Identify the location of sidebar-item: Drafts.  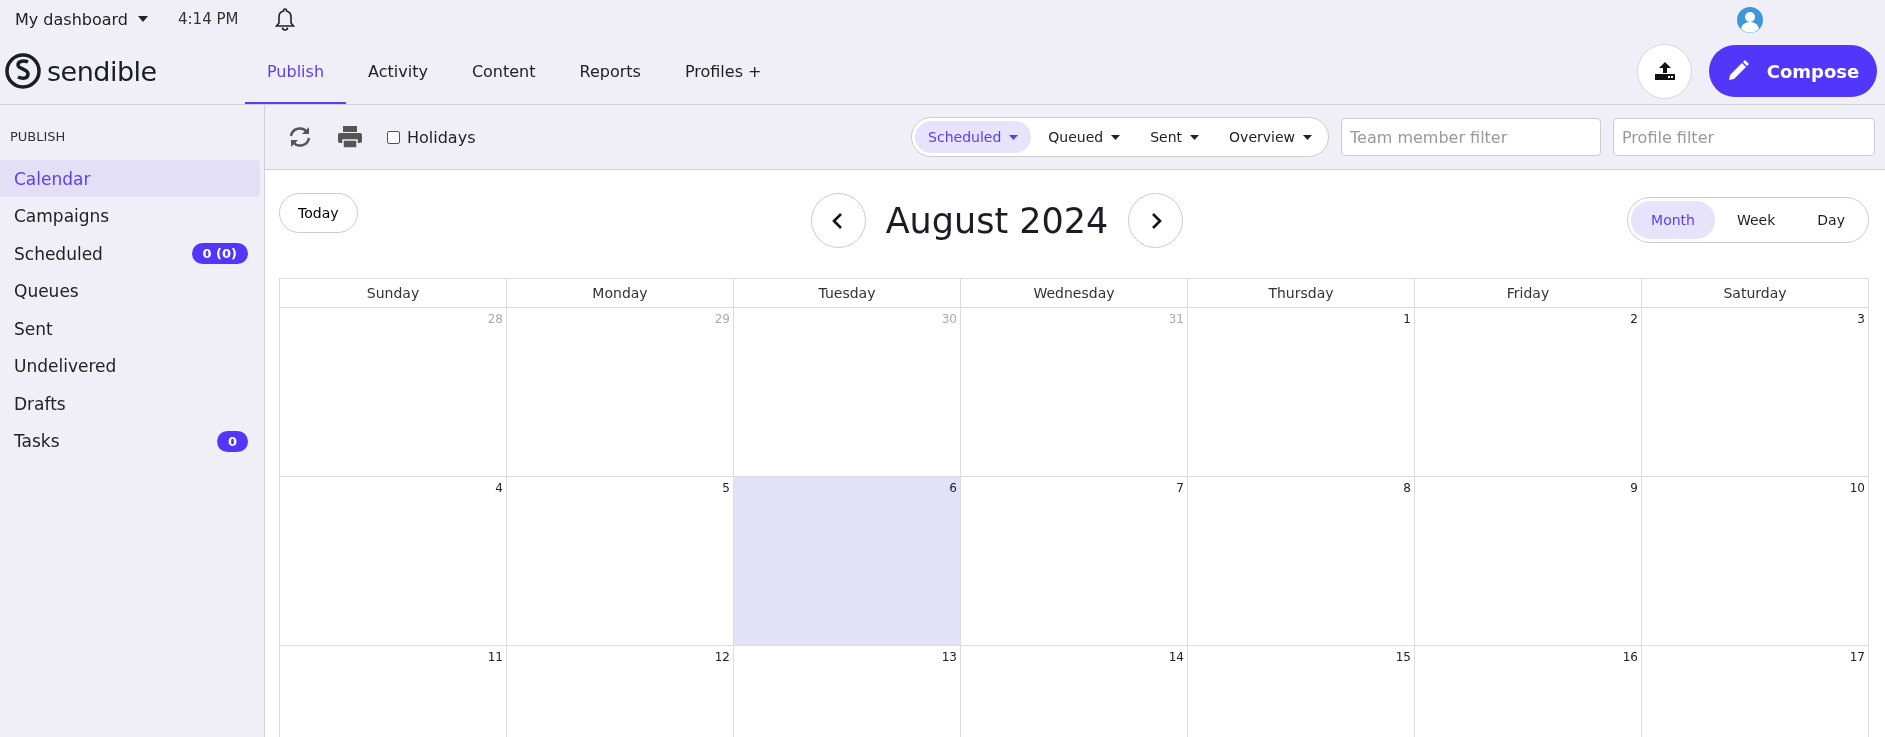
(130, 403).